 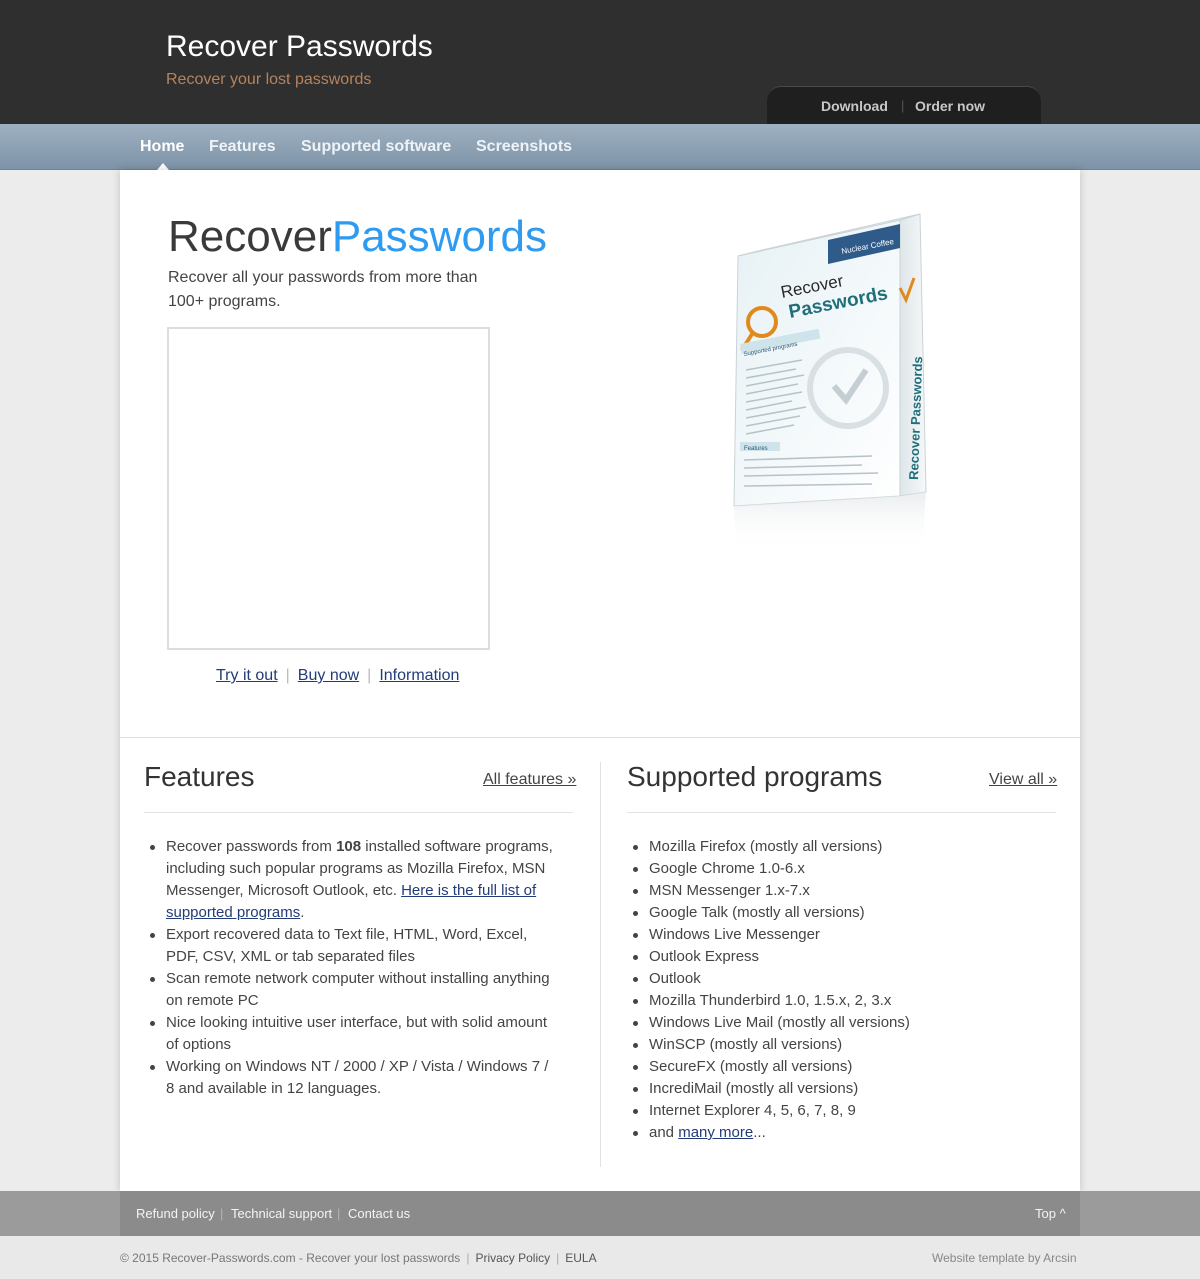 What do you see at coordinates (600, 964) in the screenshot?
I see `column-divider` at bounding box center [600, 964].